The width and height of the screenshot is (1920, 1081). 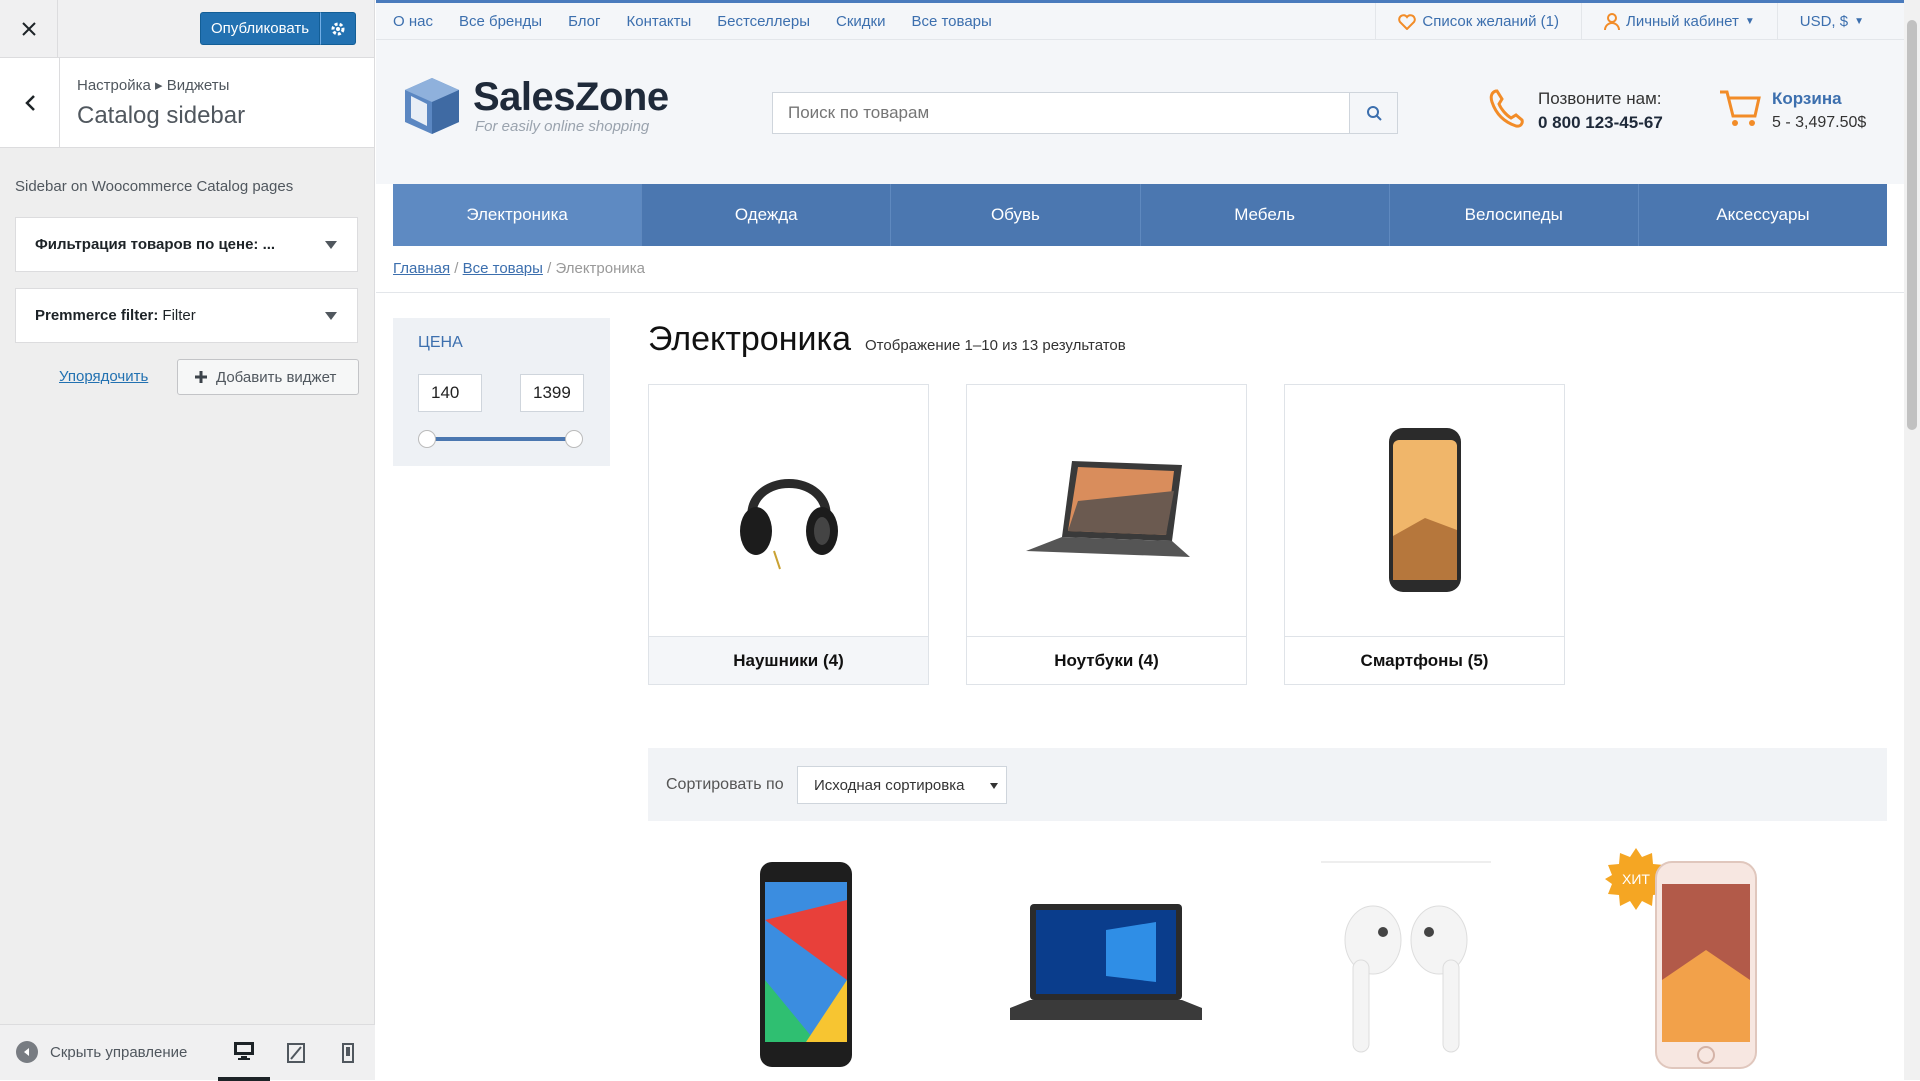 I want to click on page-scrollbar, so click(x=1912, y=540).